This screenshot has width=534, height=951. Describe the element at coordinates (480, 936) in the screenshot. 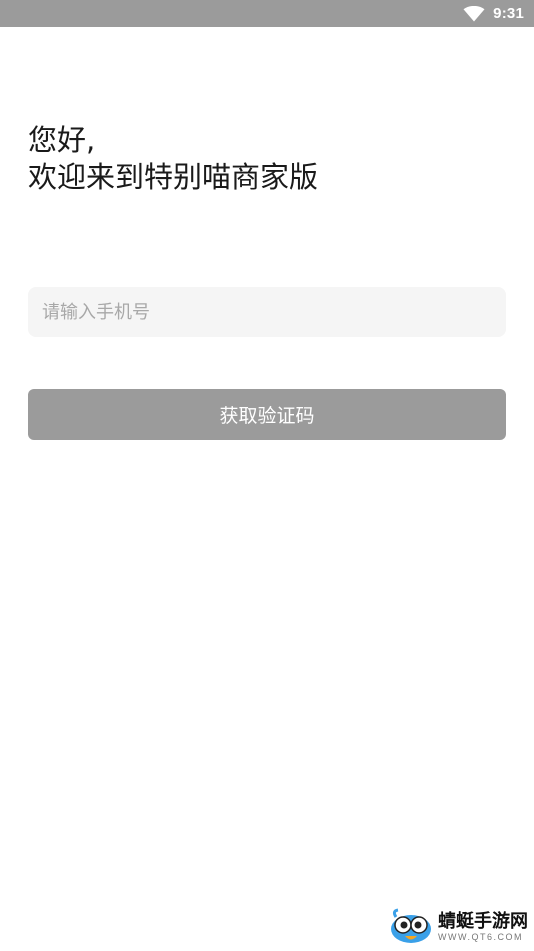

I see `watermark-url: WWW.QT6.COM` at that location.